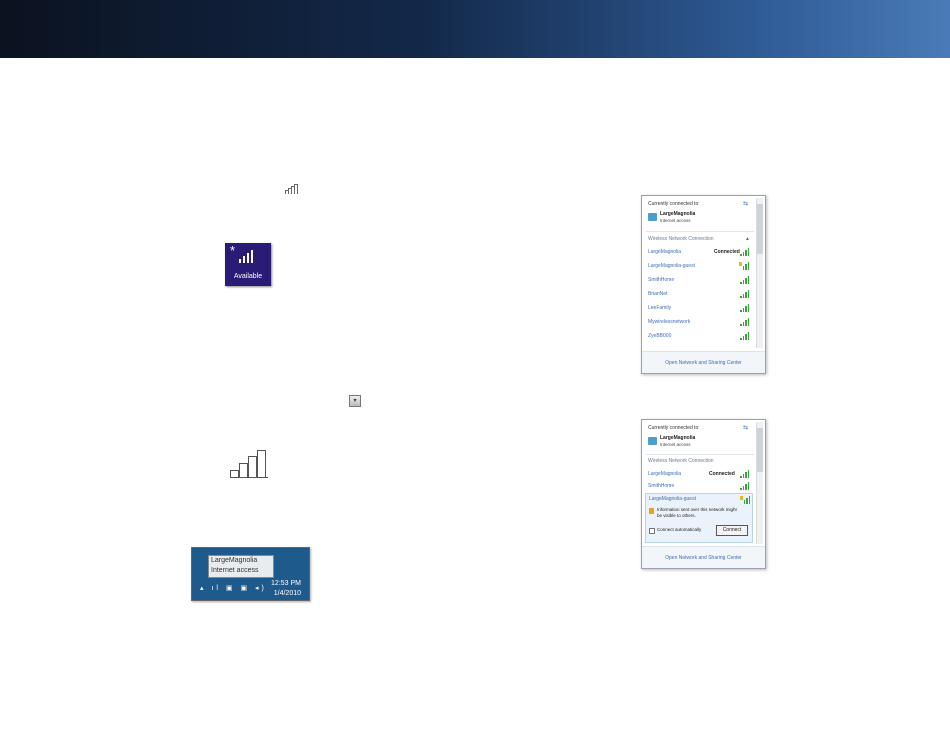 The height and width of the screenshot is (734, 950). I want to click on network-row: BrianNet, so click(699, 295).